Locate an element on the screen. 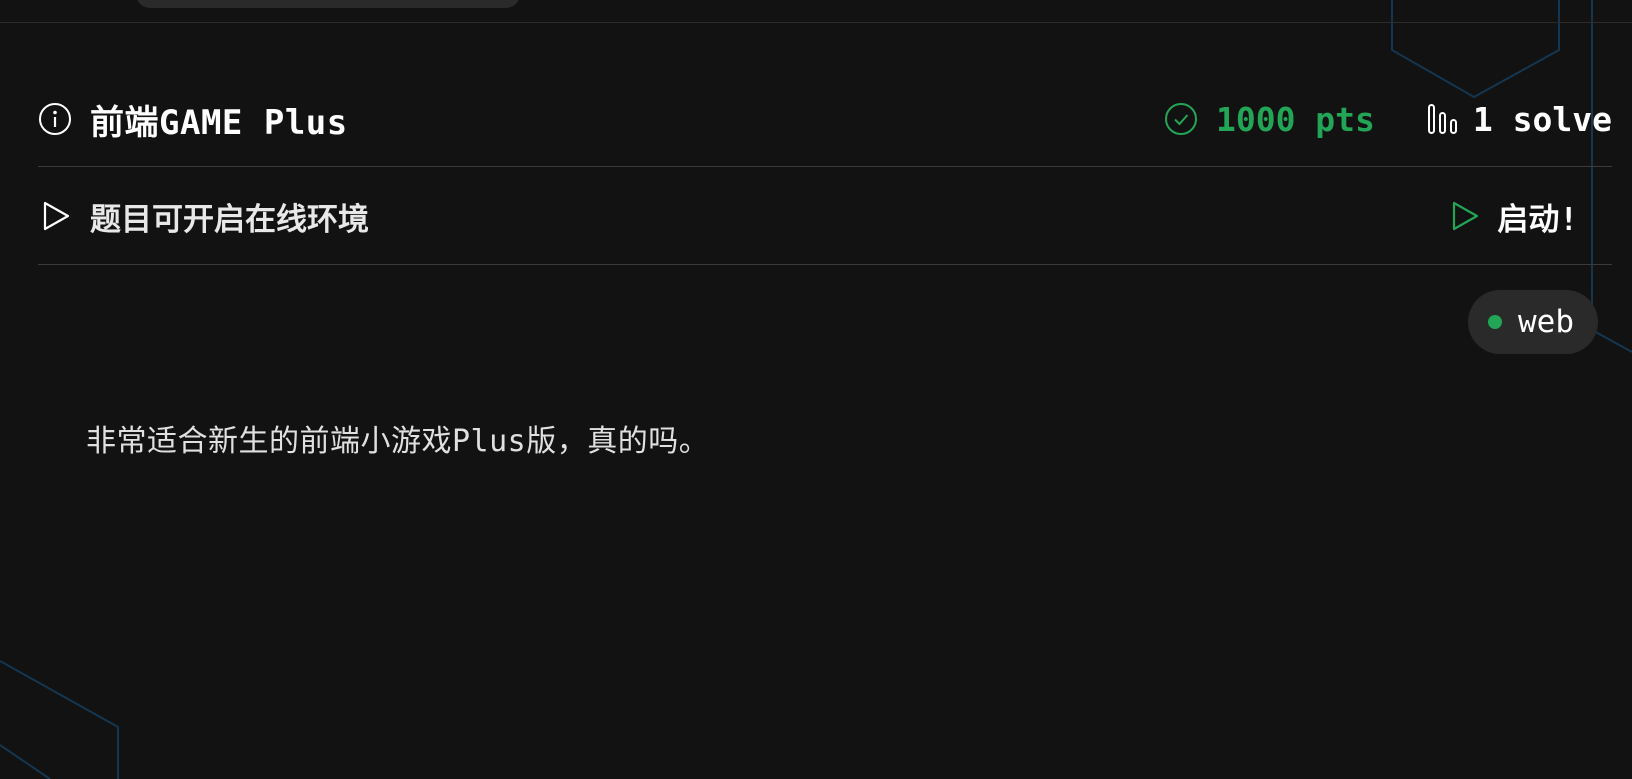 This screenshot has width=1632, height=779. info-icon is located at coordinates (55, 119).